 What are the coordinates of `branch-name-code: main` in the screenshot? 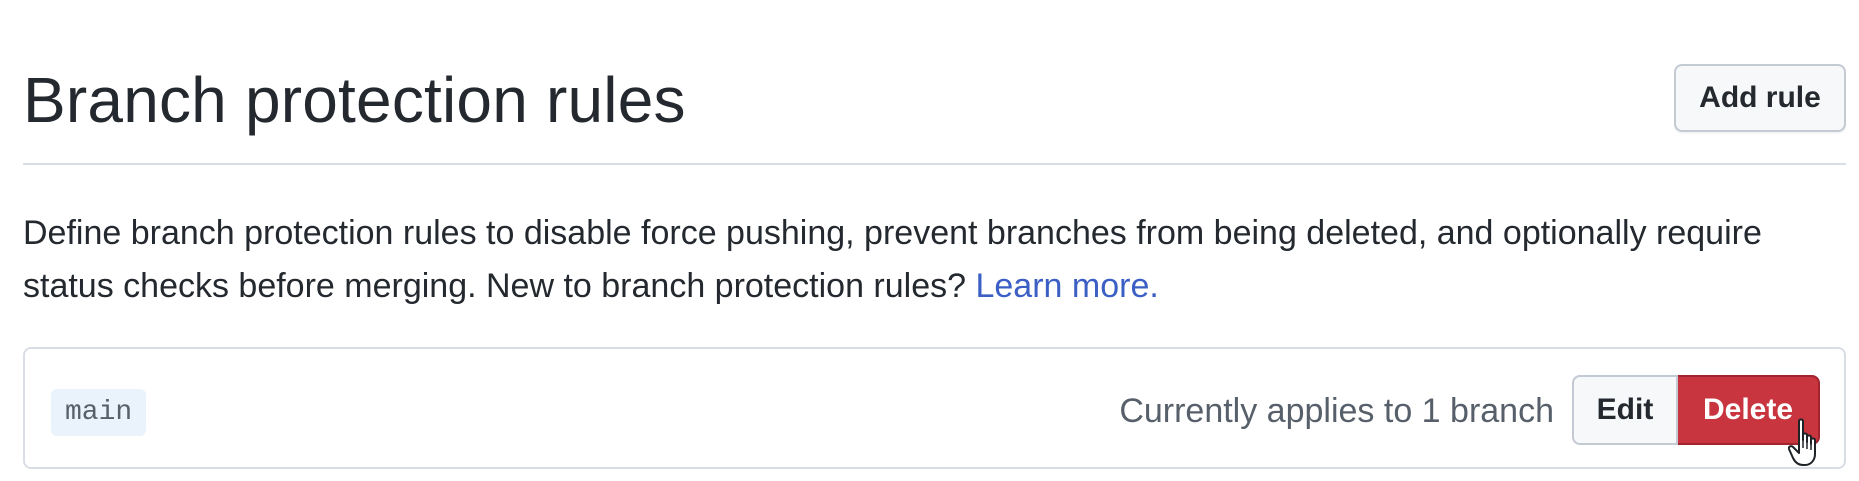 It's located at (99, 412).